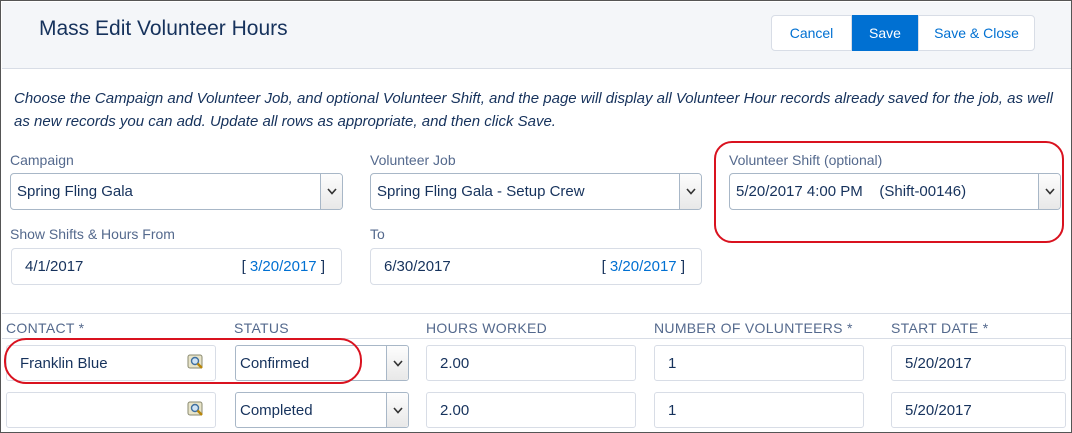  What do you see at coordinates (245, 266) in the screenshot?
I see `from-link-open-bracket: [` at bounding box center [245, 266].